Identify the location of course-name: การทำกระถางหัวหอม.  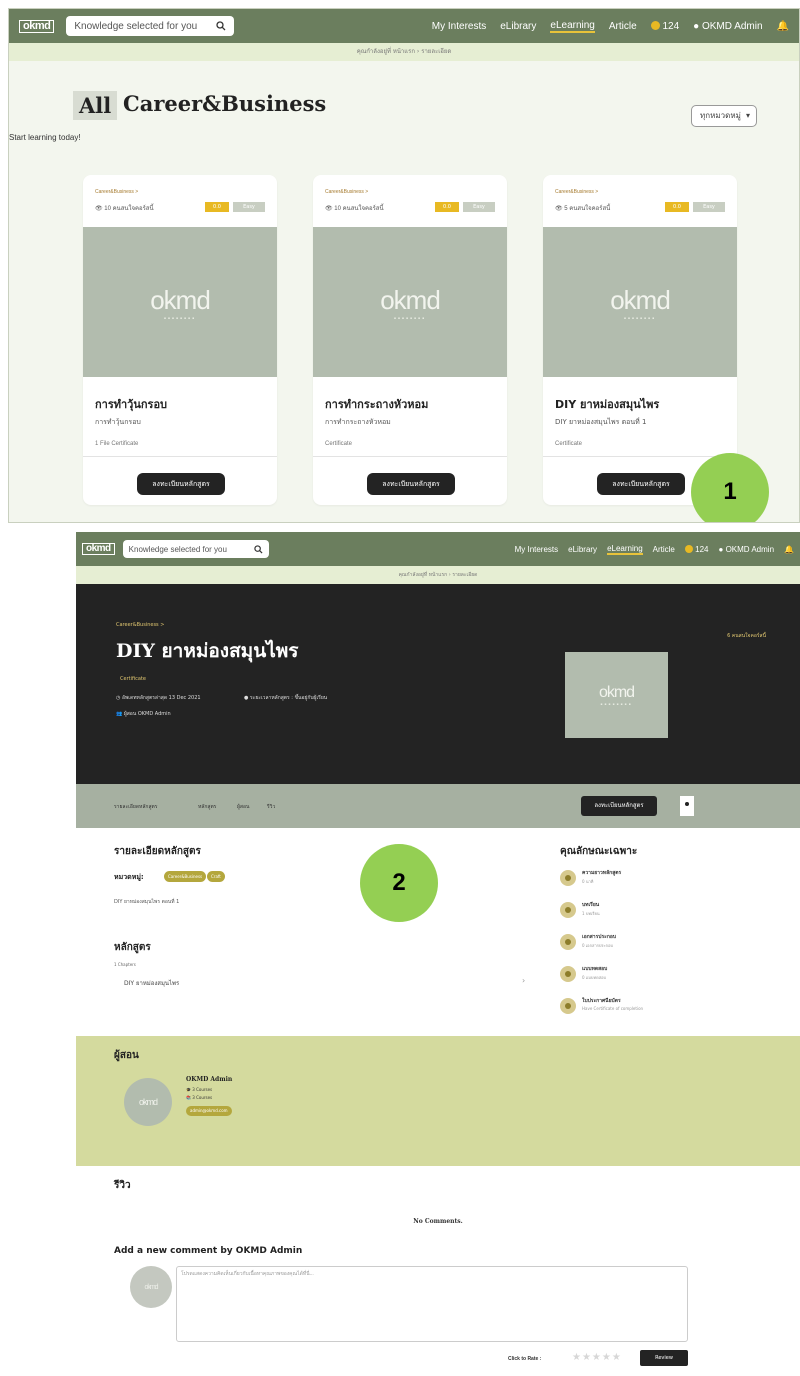
(376, 404).